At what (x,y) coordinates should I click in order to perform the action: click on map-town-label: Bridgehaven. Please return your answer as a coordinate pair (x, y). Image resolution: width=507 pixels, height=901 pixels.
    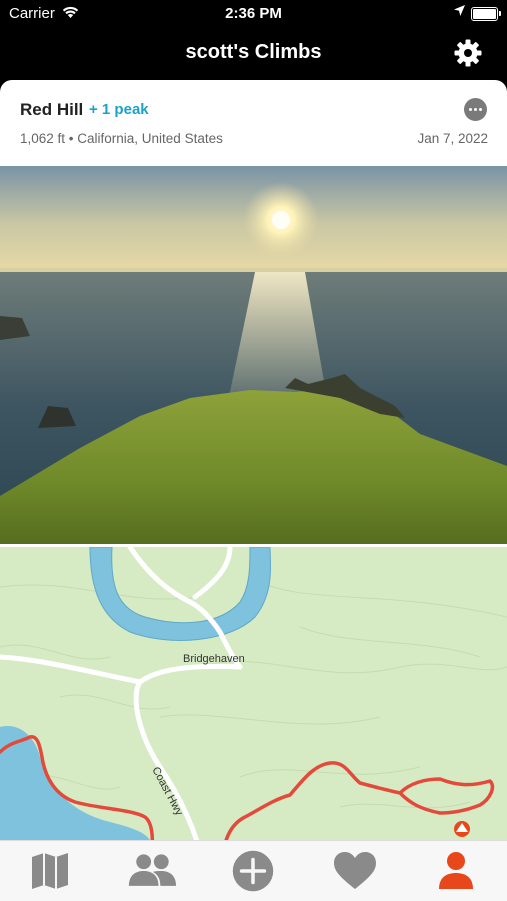
    Looking at the image, I should click on (214, 659).